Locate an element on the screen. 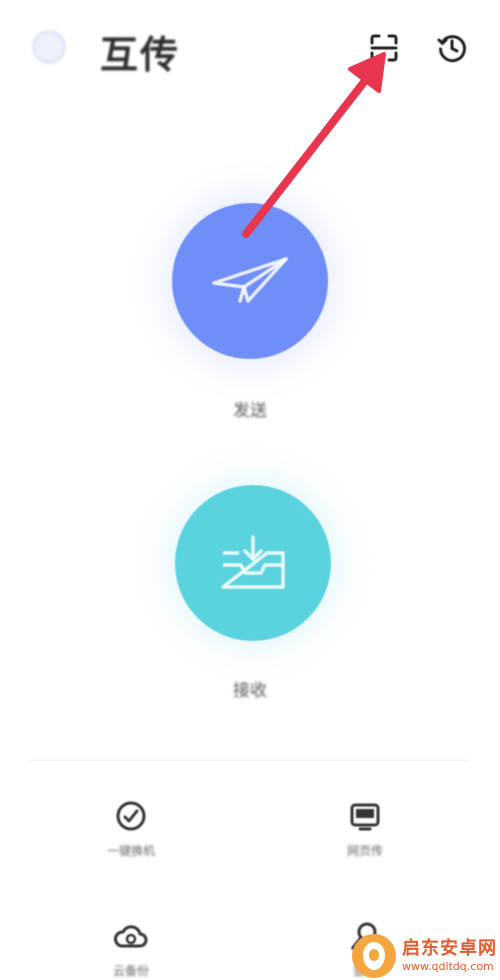 The image size is (500, 980). tool-label: 网页传 is located at coordinates (364, 851).